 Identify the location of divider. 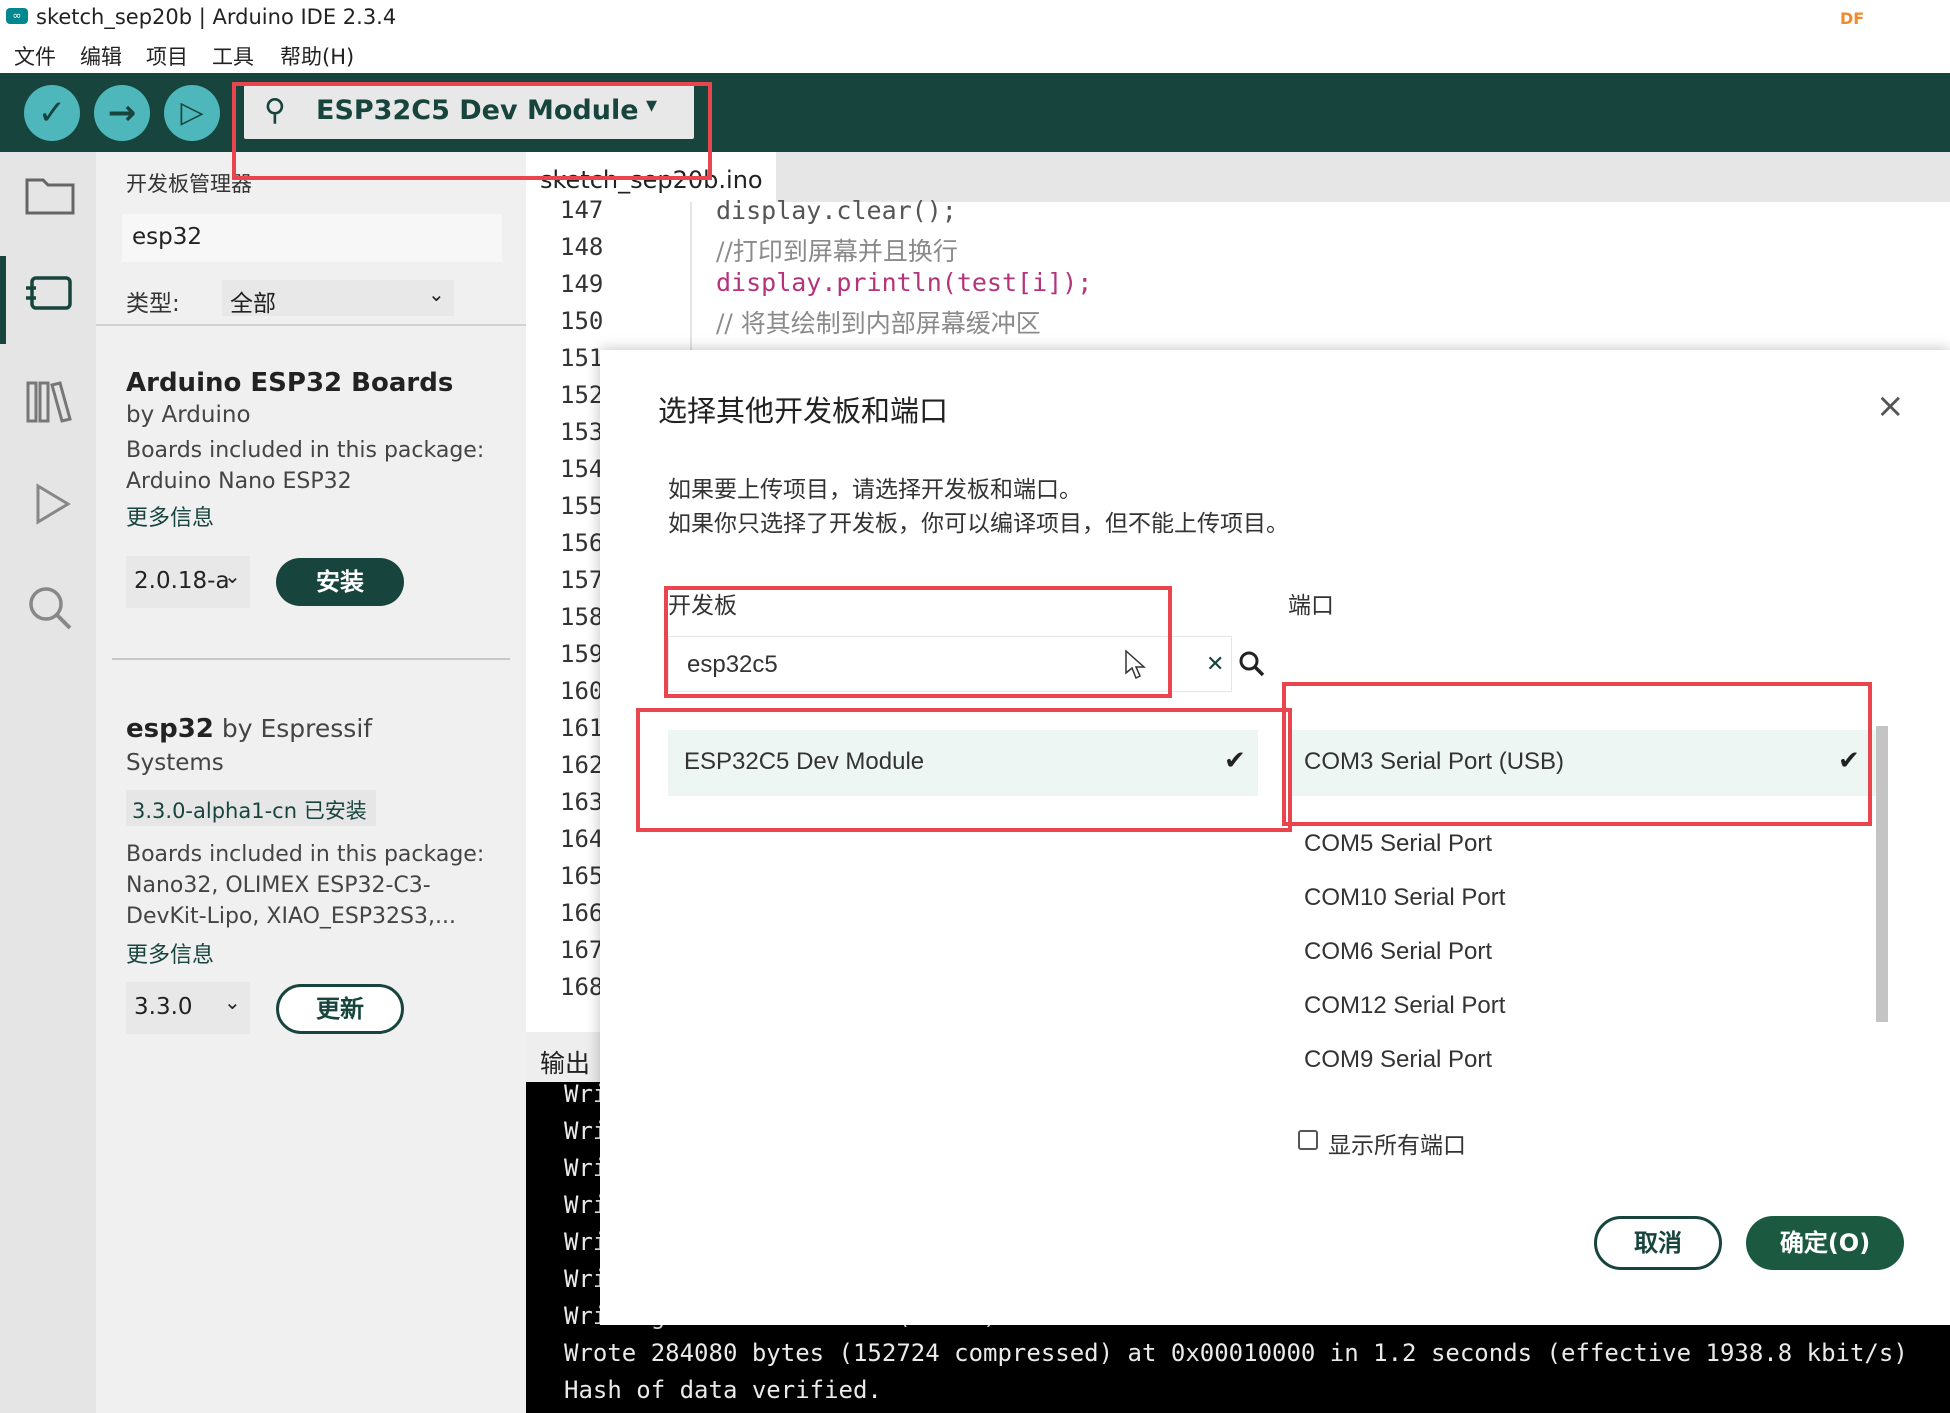
(311, 325).